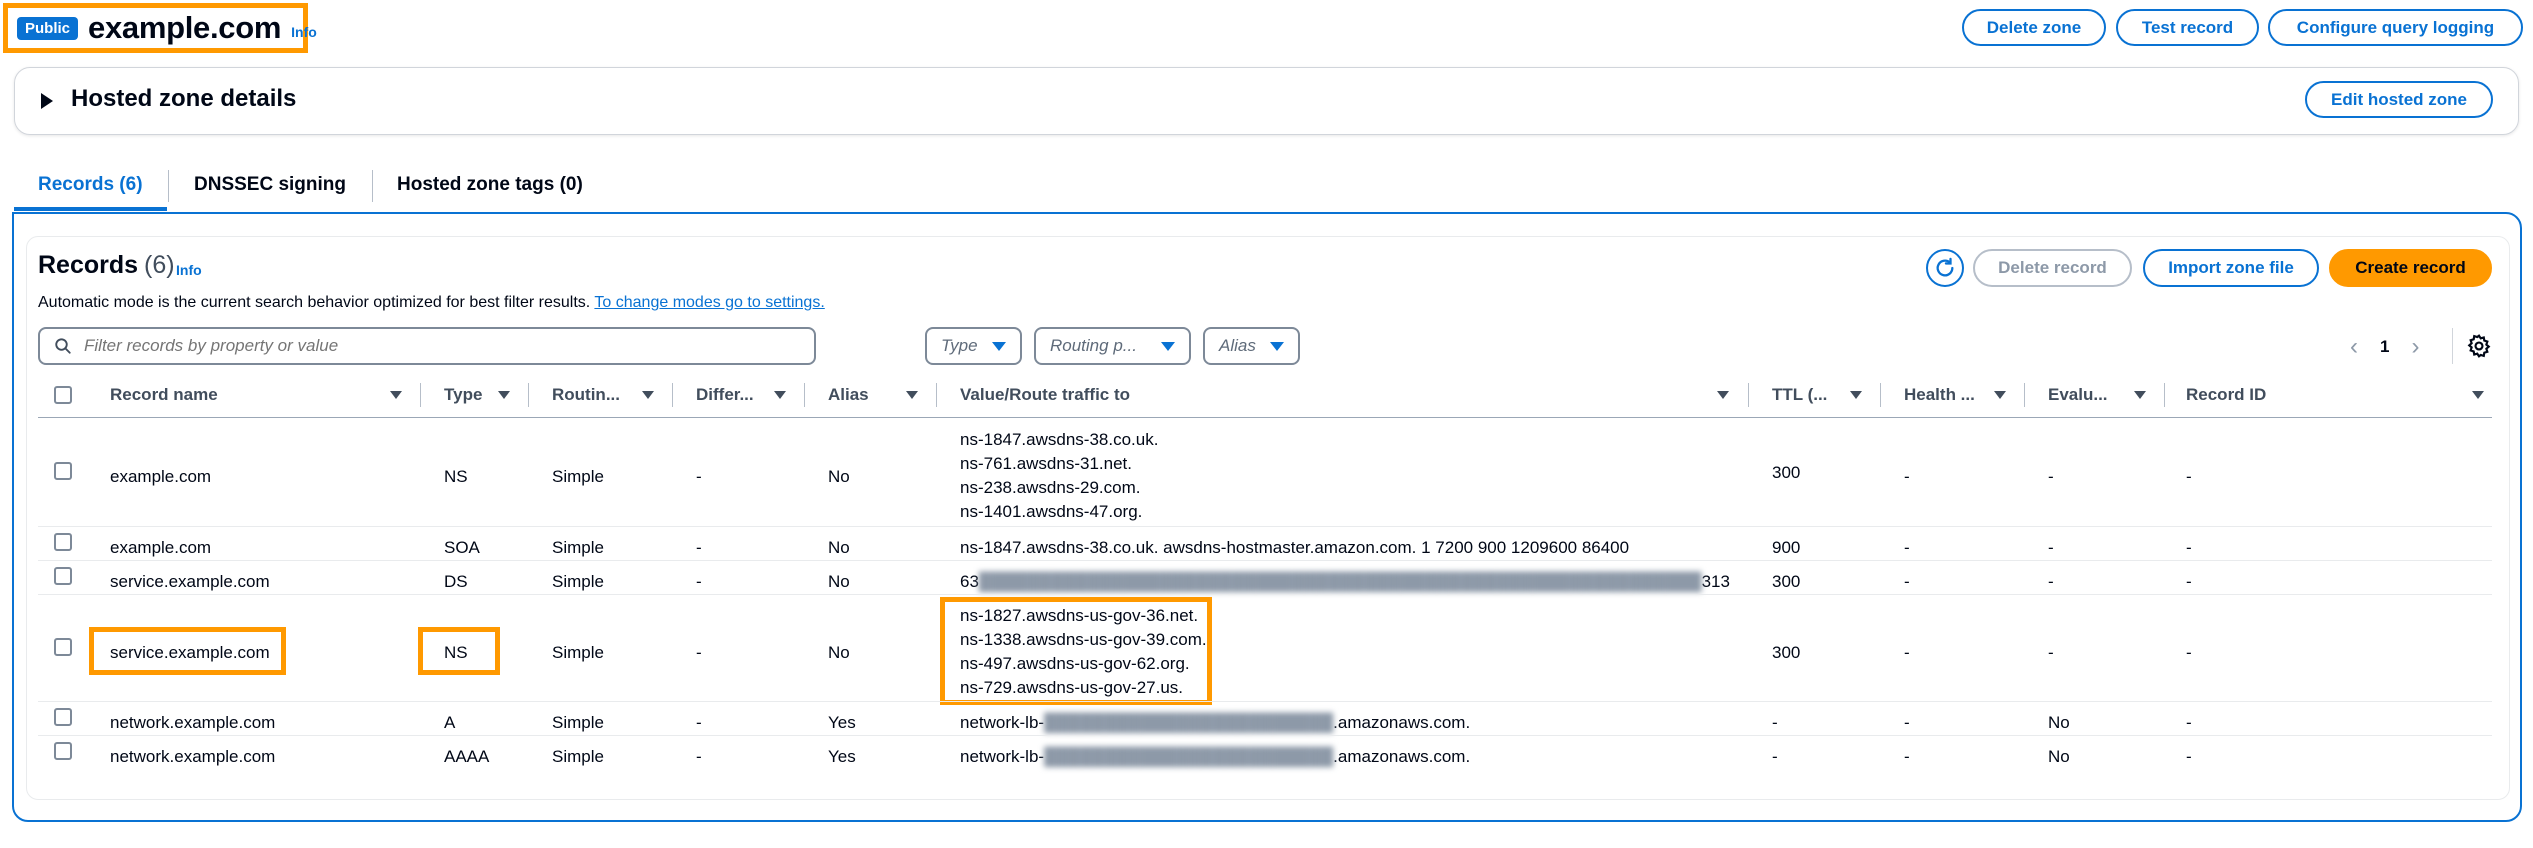 The width and height of the screenshot is (2533, 848). Describe the element at coordinates (2399, 99) in the screenshot. I see `edit-hosted-zone-button: Edit hosted zone` at that location.